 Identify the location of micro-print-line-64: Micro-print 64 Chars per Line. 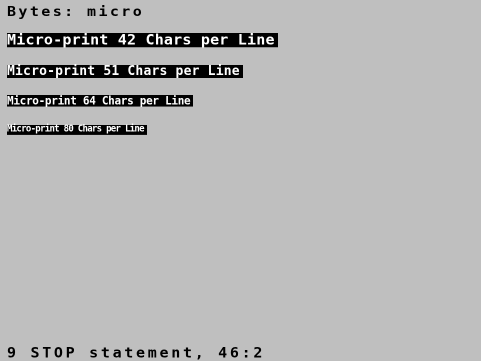
(100, 101).